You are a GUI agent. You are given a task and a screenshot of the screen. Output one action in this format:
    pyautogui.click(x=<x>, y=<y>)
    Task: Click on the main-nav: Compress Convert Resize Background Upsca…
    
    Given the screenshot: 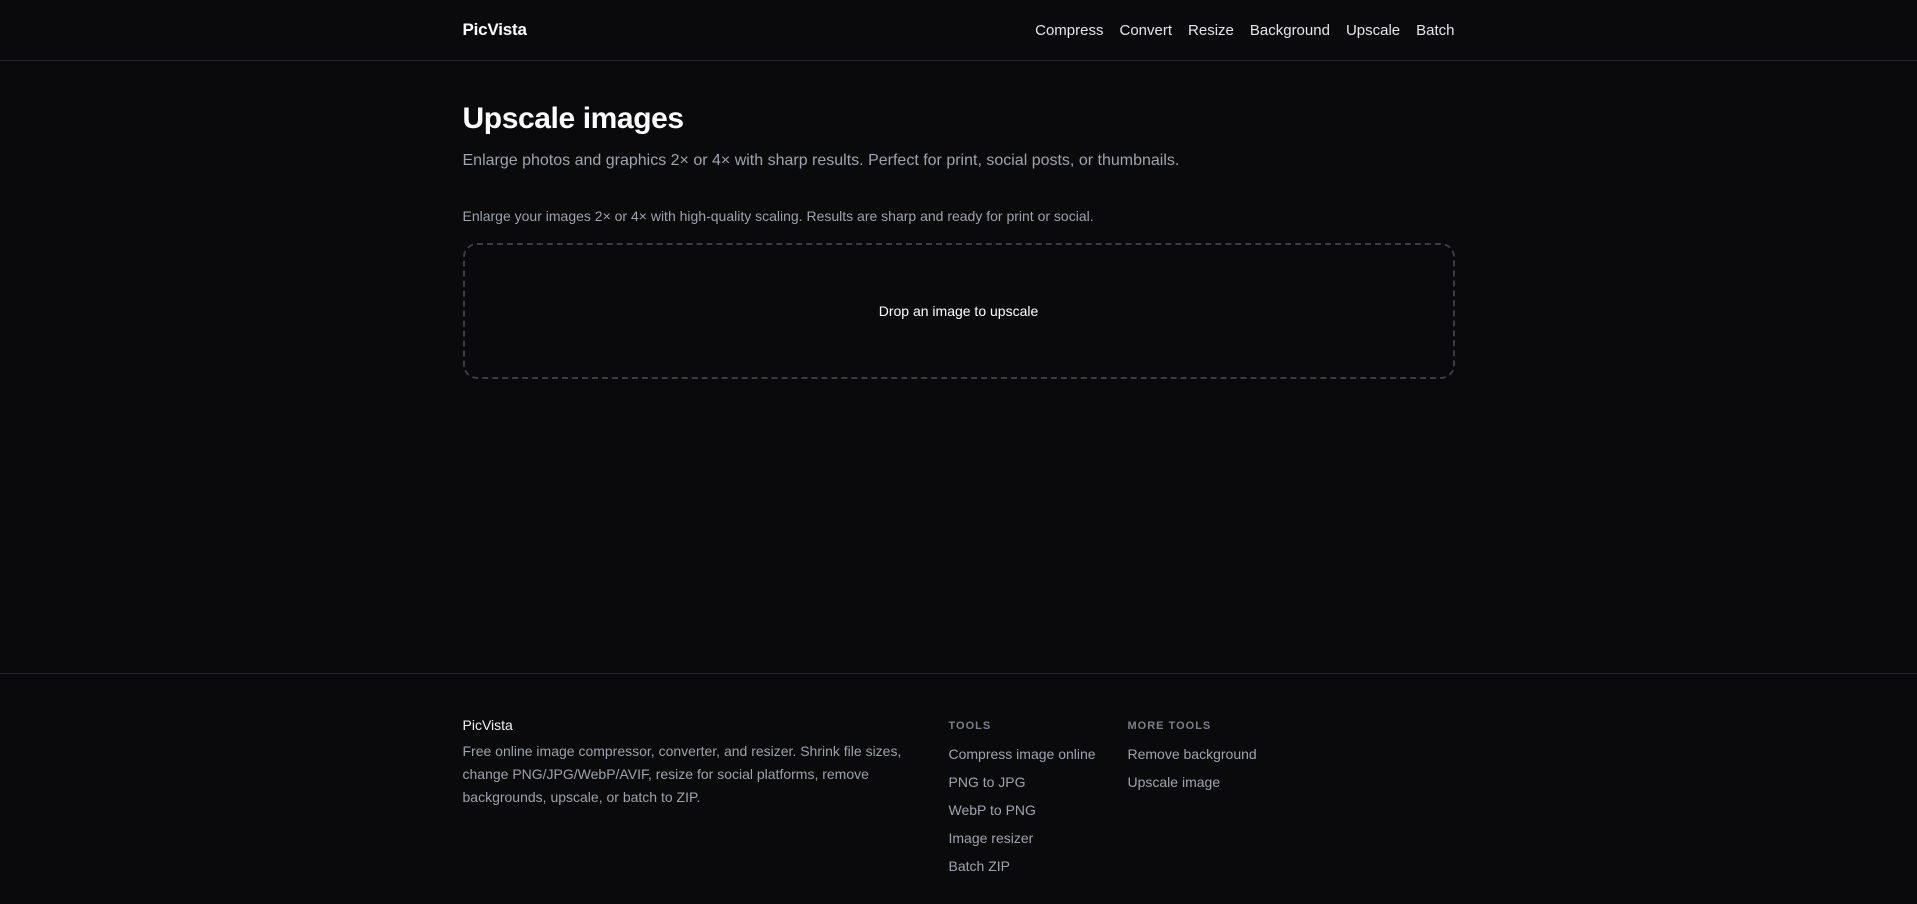 What is the action you would take?
    pyautogui.click(x=1244, y=30)
    